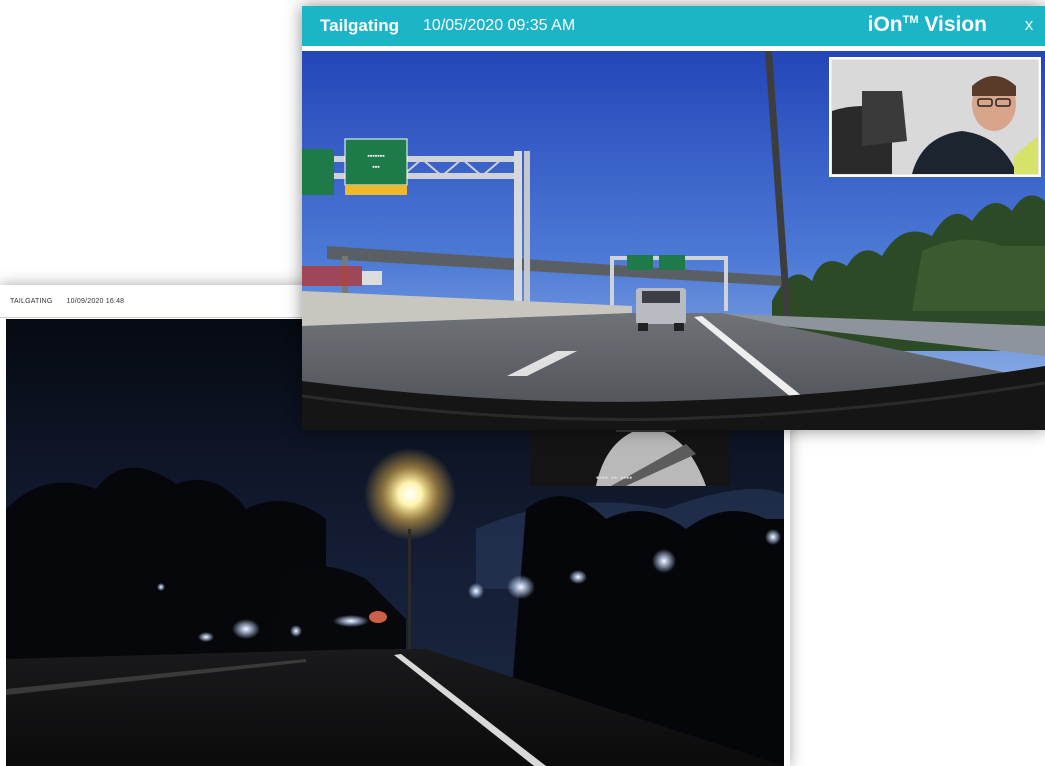  I want to click on brand-suffix: Vision, so click(952, 24).